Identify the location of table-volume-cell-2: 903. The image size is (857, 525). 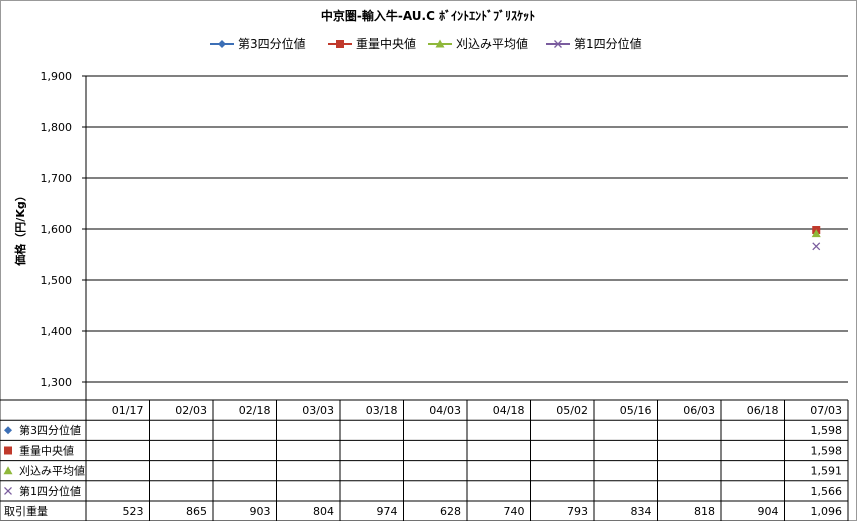
(260, 511).